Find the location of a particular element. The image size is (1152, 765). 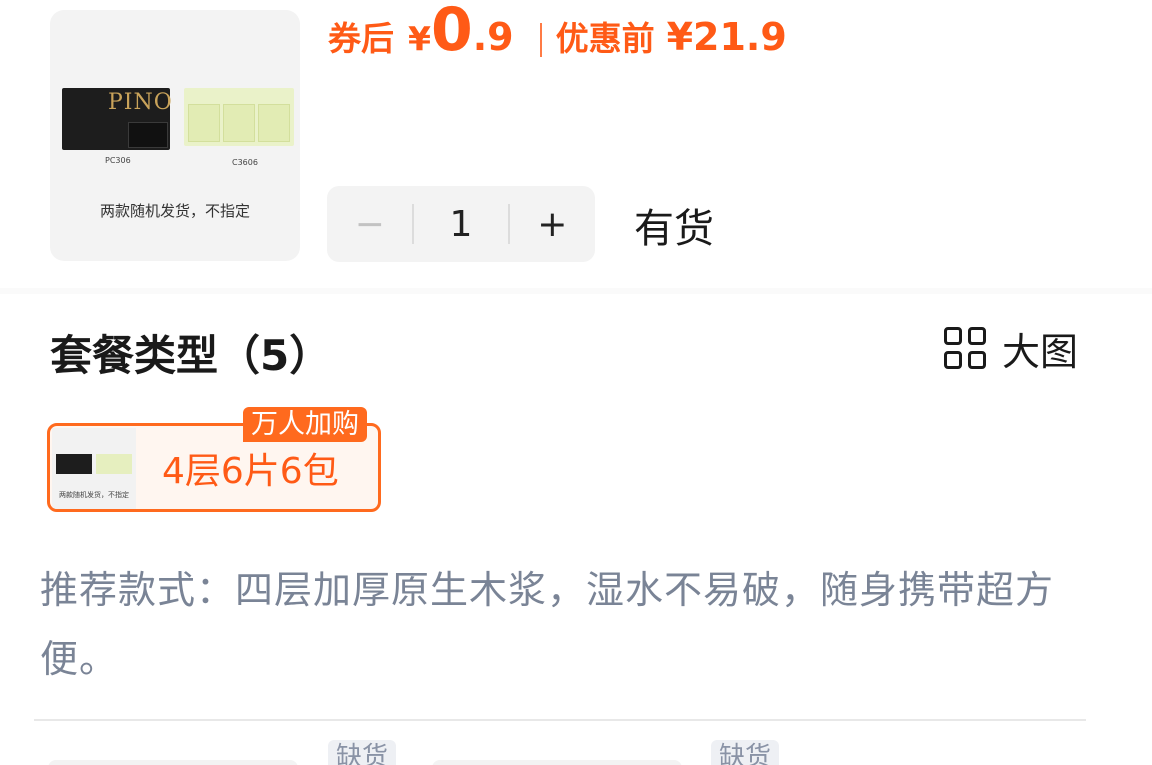

price-integer: 0 is located at coordinates (451, 32).